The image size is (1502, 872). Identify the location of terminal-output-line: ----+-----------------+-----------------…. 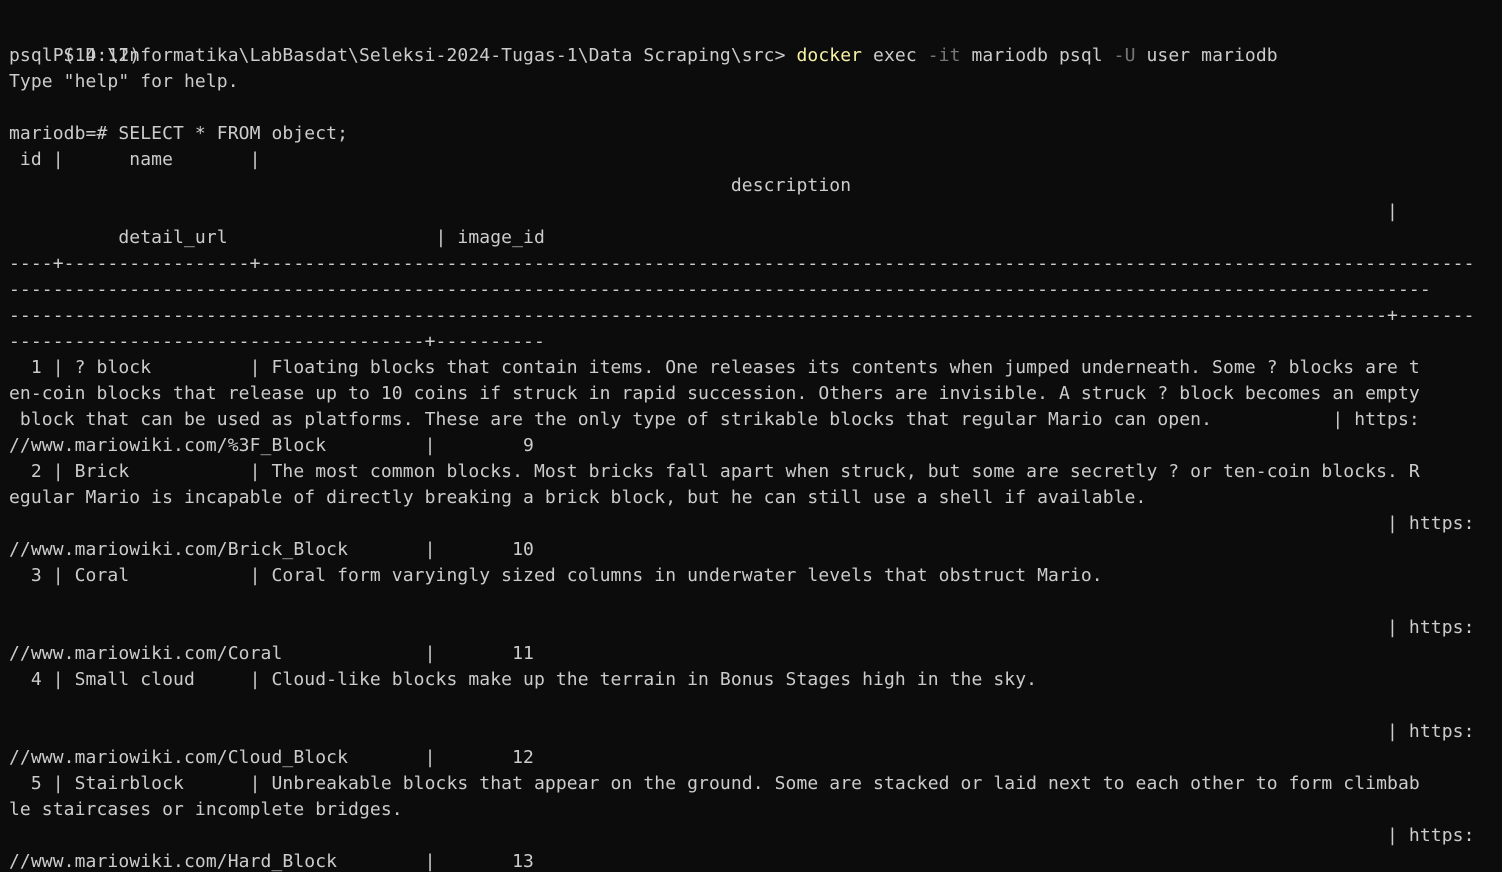
(742, 263).